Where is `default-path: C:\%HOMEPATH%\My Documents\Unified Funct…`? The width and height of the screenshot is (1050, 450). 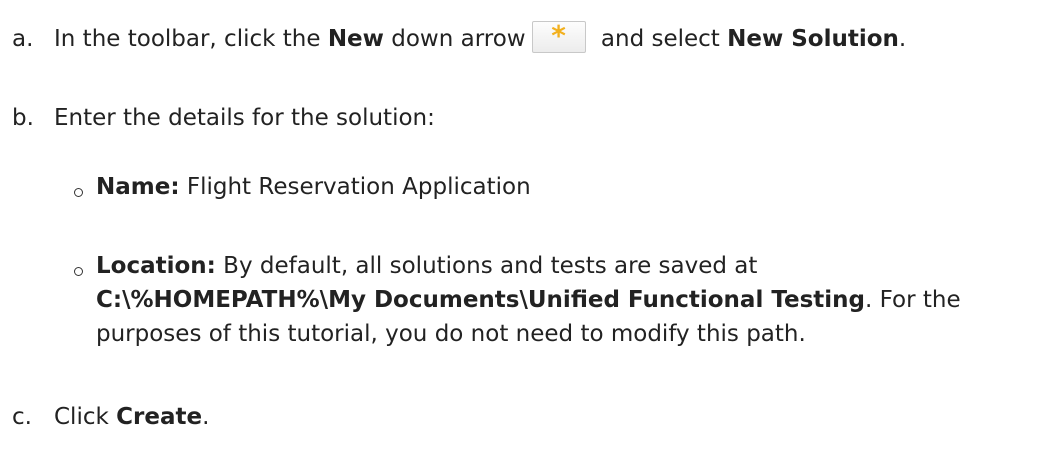 default-path: C:\%HOMEPATH%\My Documents\Unified Funct… is located at coordinates (480, 300).